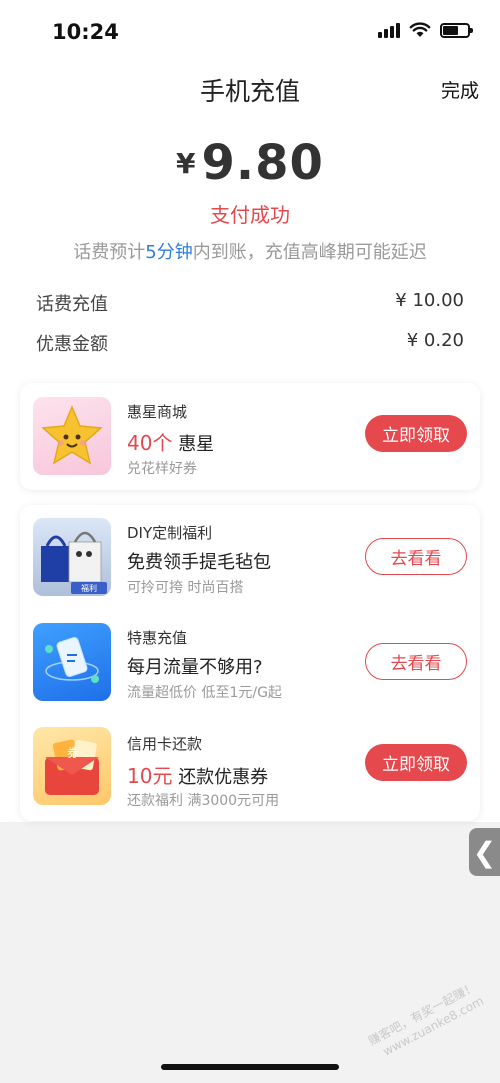  What do you see at coordinates (185, 588) in the screenshot?
I see `promo-subtitle: 可拎可挎 时尚百搭` at bounding box center [185, 588].